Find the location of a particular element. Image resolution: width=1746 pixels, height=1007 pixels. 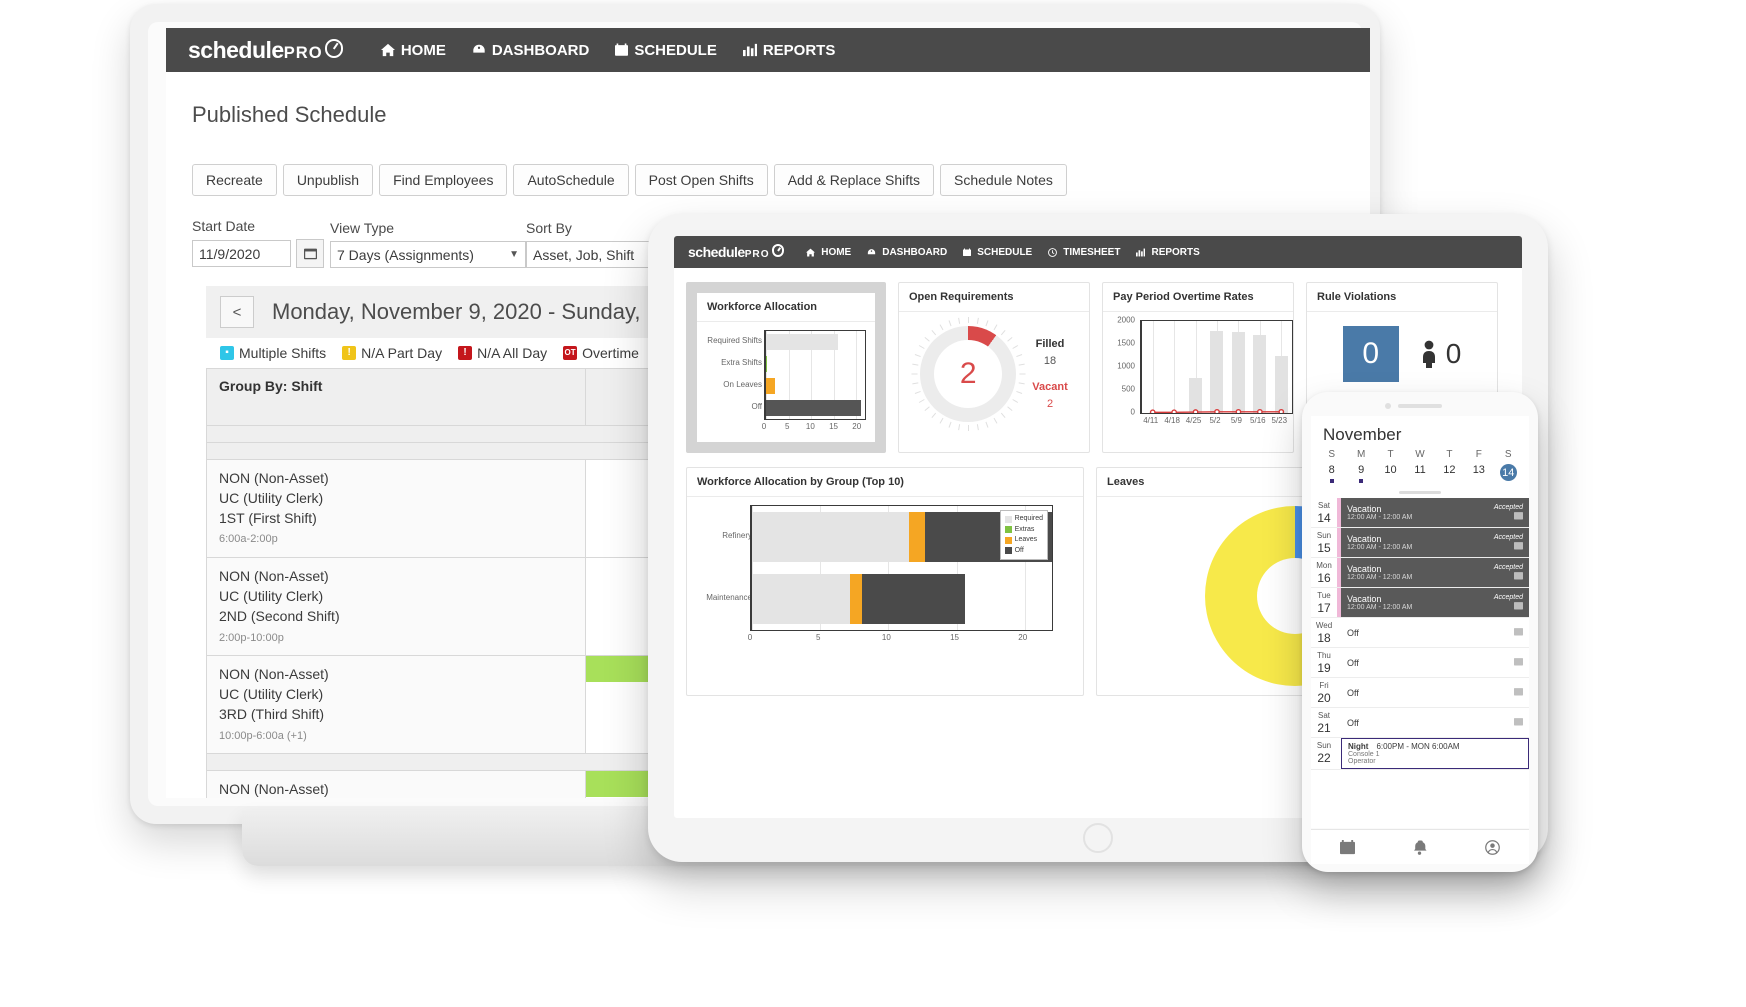

bell-icon is located at coordinates (1419, 847).